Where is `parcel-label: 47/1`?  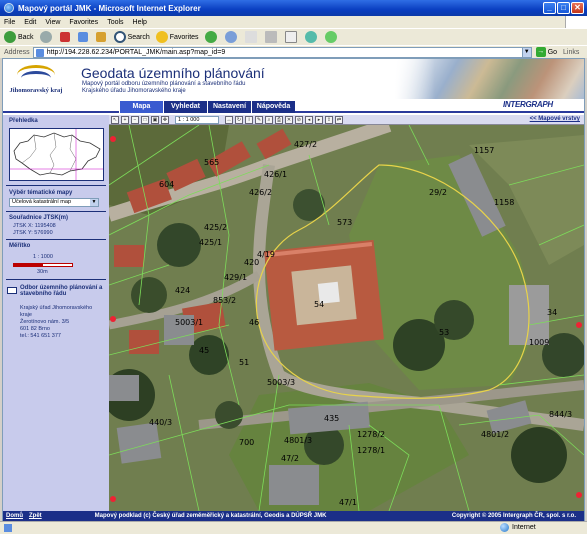
parcel-label: 47/1 is located at coordinates (348, 502).